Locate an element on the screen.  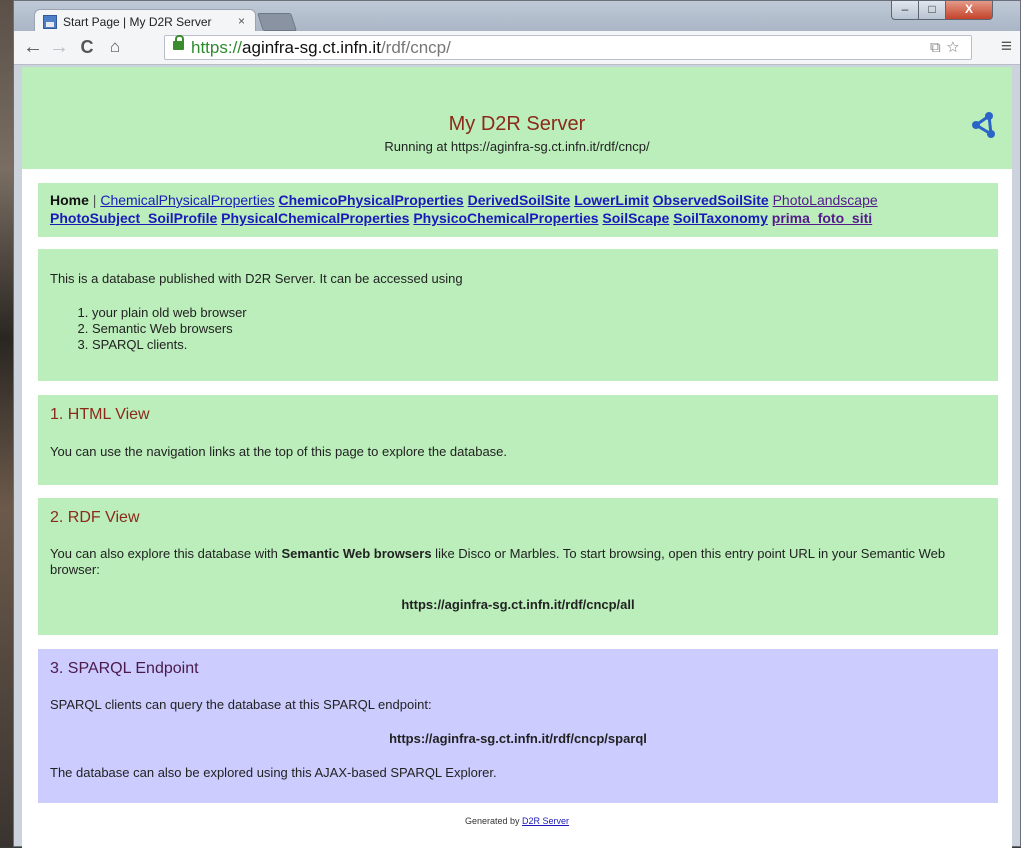
home-icon: ⌂ is located at coordinates (115, 47).